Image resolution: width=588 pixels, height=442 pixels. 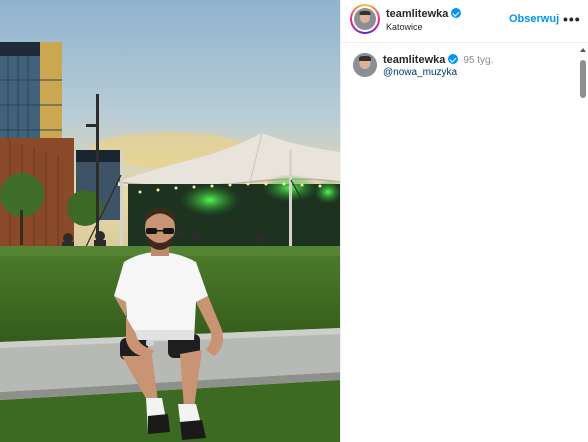 I want to click on caption-verified-icon, so click(x=453, y=59).